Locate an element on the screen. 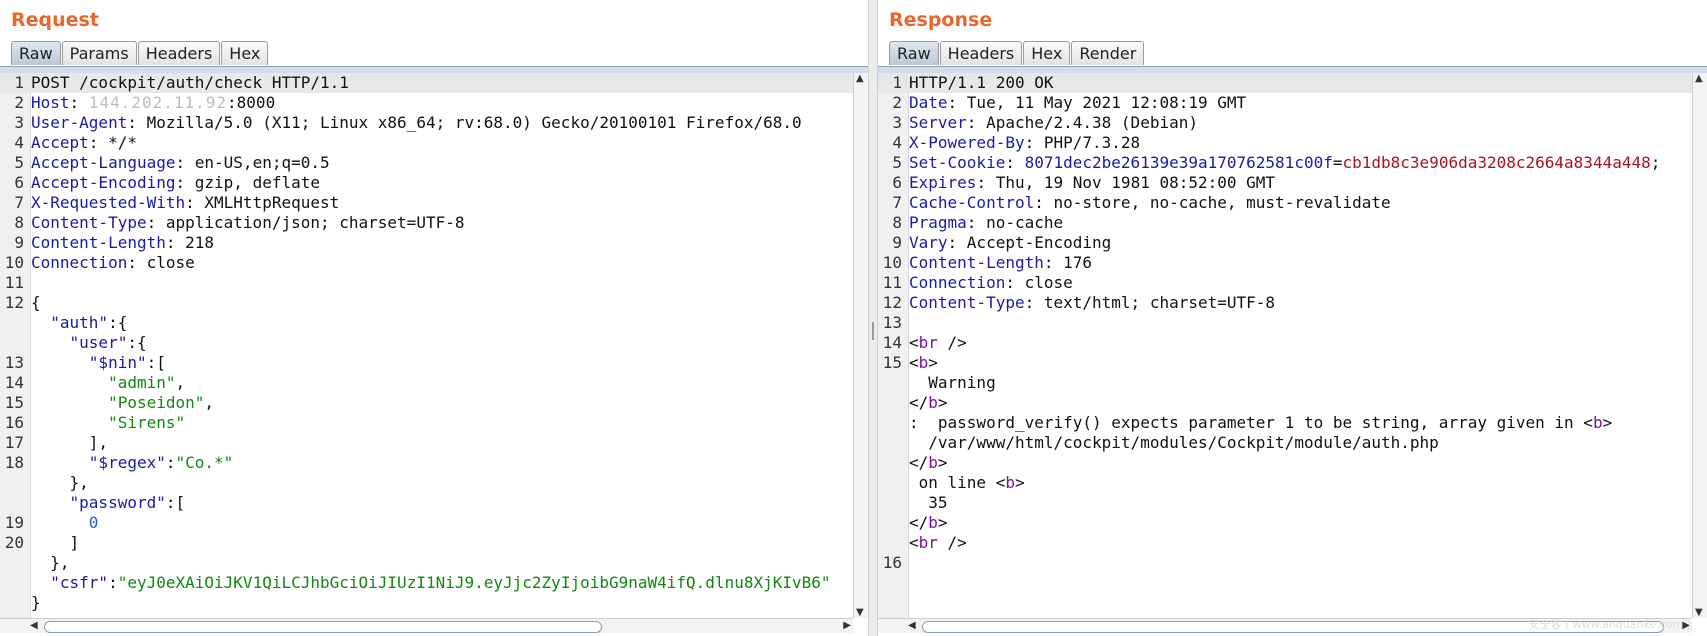  response-tab-raw: Raw is located at coordinates (914, 53).